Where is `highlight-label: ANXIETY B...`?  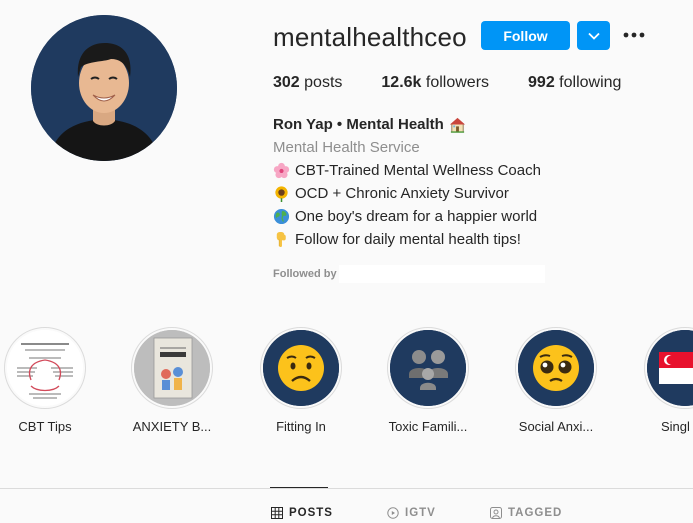 highlight-label: ANXIETY B... is located at coordinates (172, 426).